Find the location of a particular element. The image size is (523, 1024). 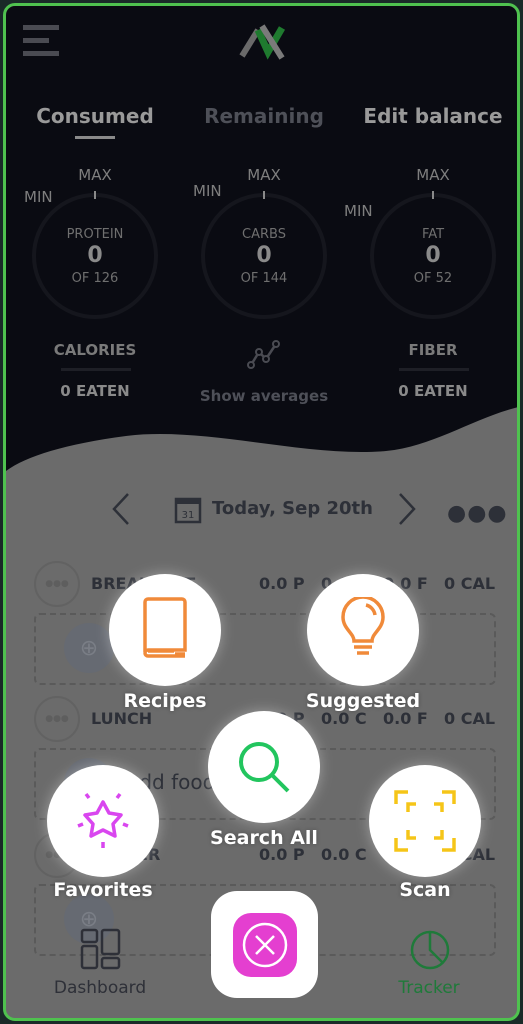

suggested-label: Suggested is located at coordinates (363, 701).